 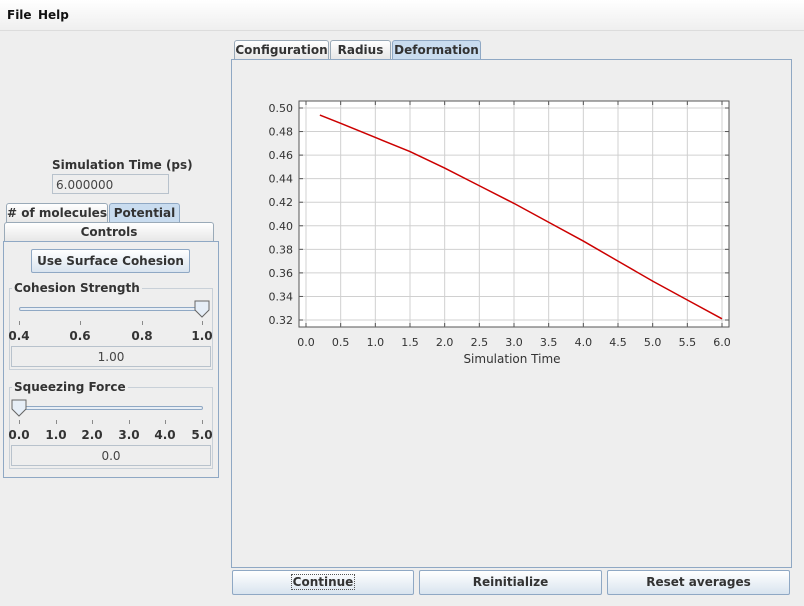 What do you see at coordinates (514, 342) in the screenshot?
I see `x-tick-label: 3.0` at bounding box center [514, 342].